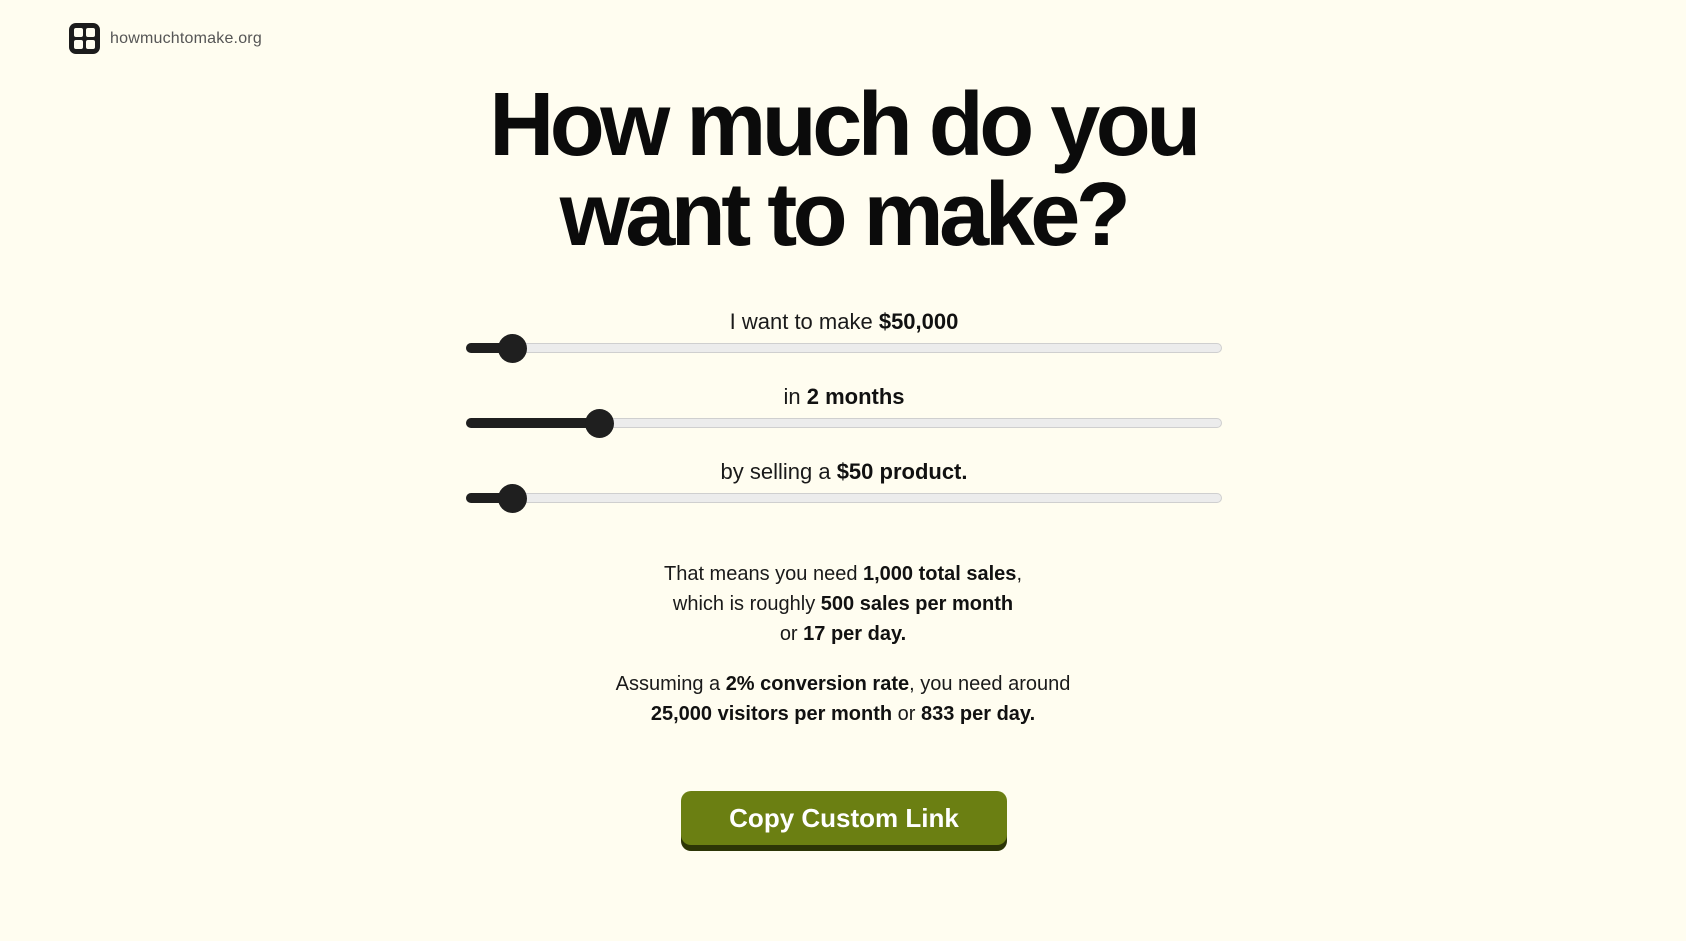 This screenshot has width=1686, height=941. I want to click on sales-per-month-value: 500 sales per month, so click(917, 604).